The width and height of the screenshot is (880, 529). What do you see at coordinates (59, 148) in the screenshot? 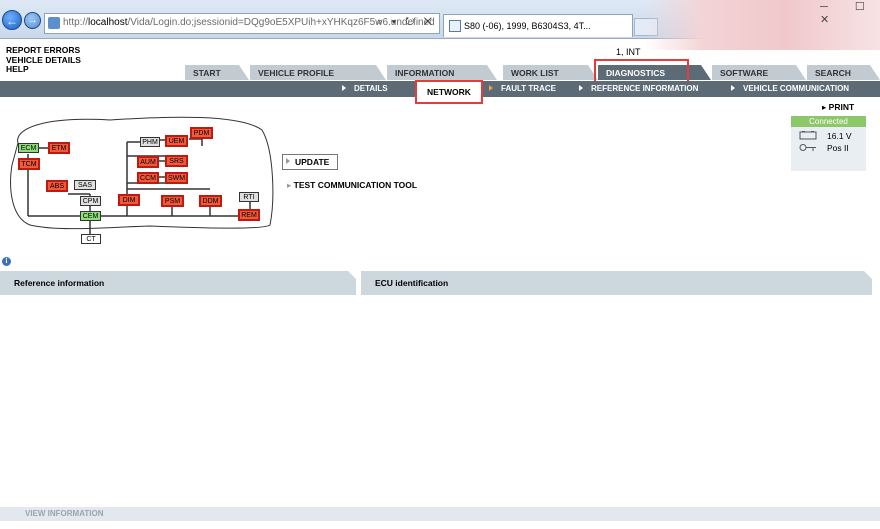
I see `ecu-etm: ETM` at bounding box center [59, 148].